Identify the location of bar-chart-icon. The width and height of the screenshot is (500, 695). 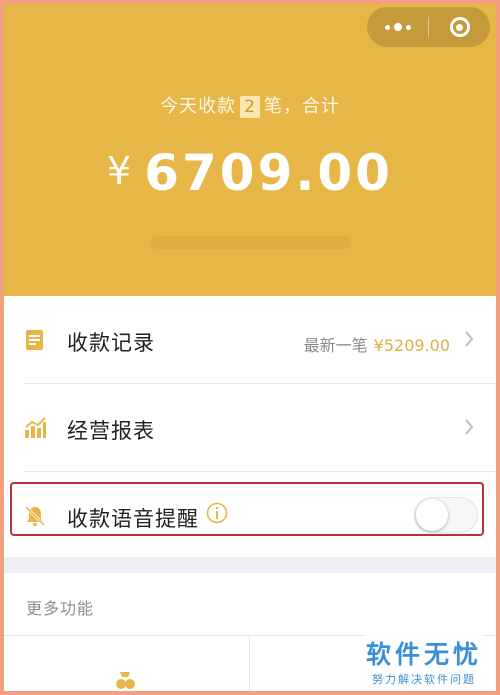
(35, 427).